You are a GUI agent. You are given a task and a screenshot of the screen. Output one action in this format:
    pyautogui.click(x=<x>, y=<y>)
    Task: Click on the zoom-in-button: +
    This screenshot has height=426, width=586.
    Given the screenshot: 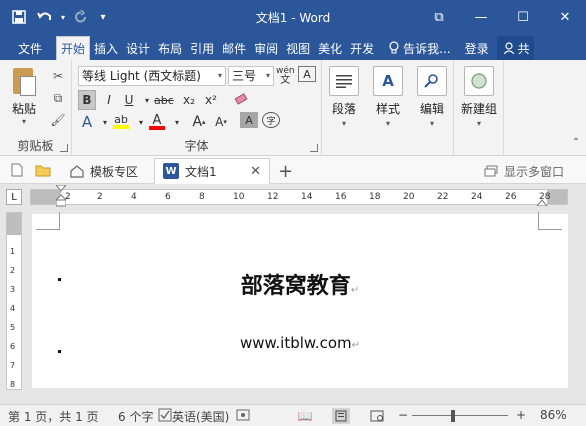 What is the action you would take?
    pyautogui.click(x=521, y=415)
    